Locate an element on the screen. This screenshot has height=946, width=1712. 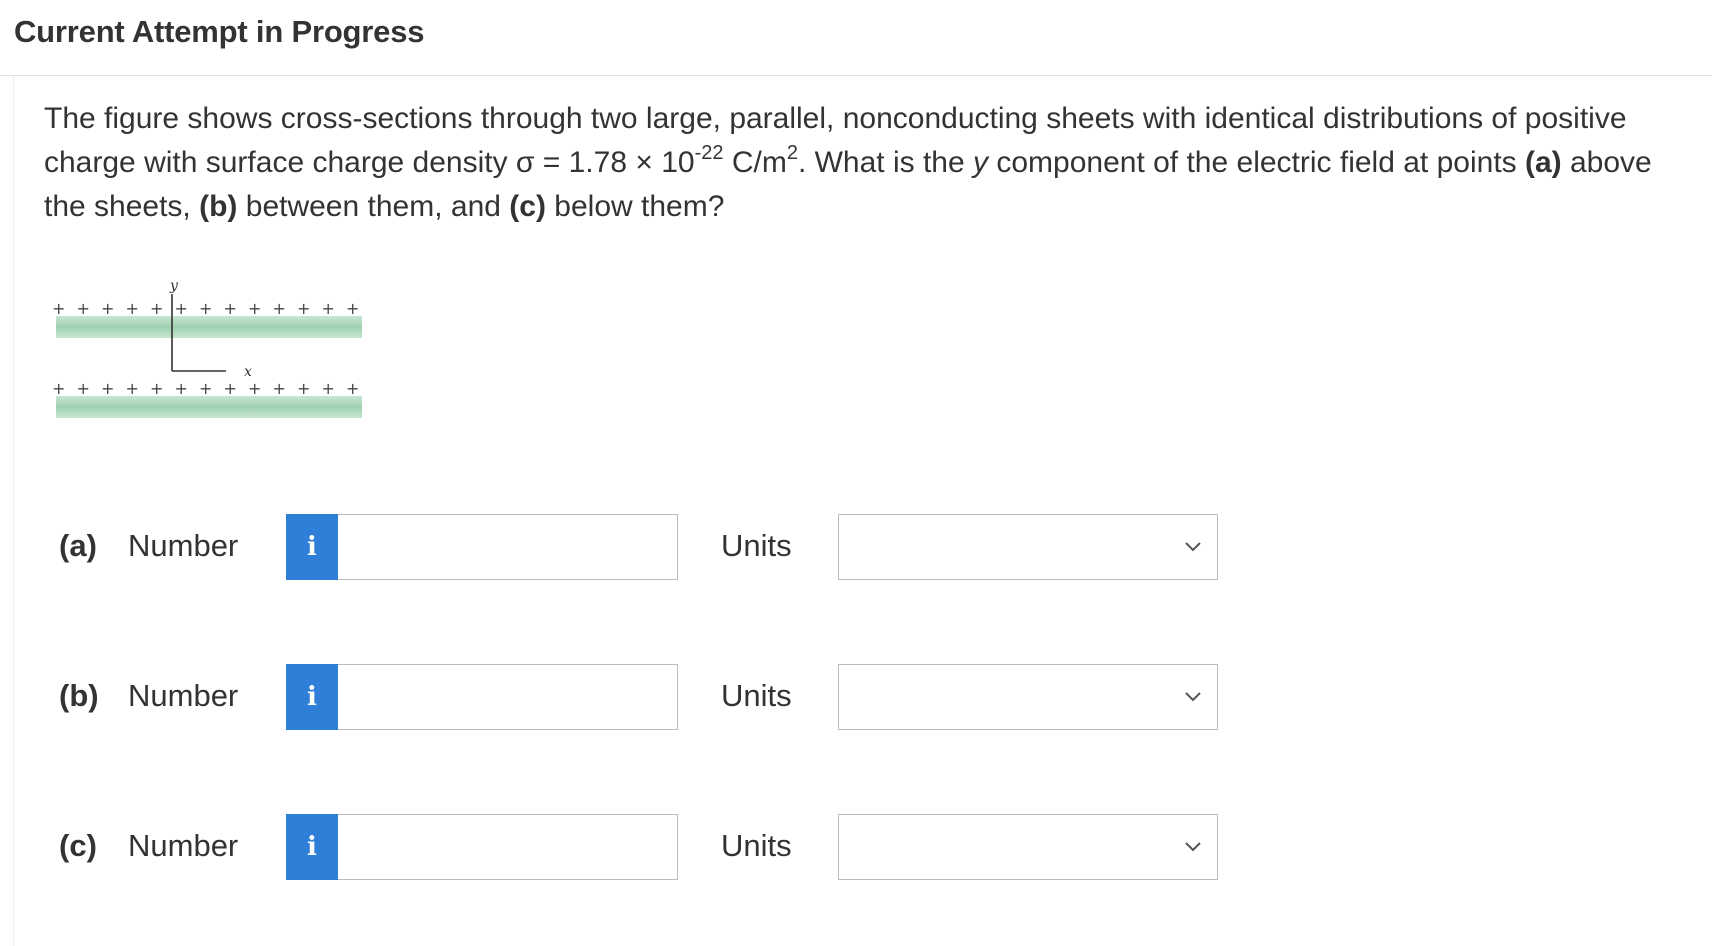
answer-row-a: (a) Number i Units is located at coordinates (856, 547).